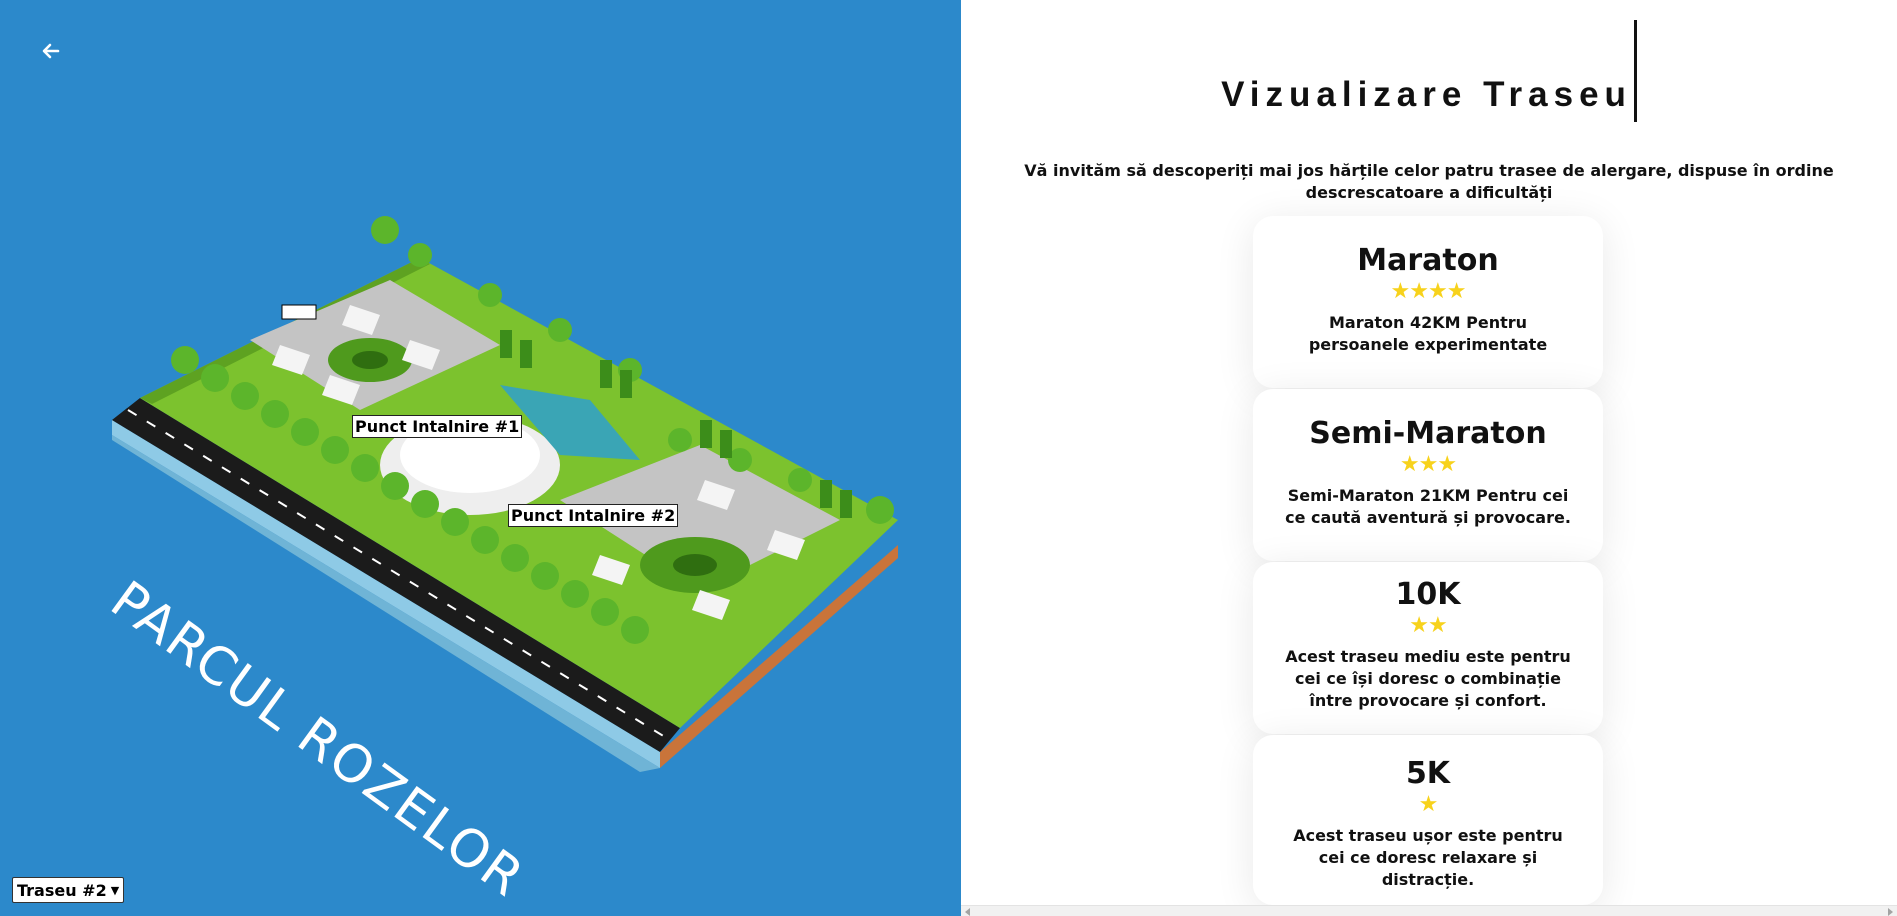 This screenshot has height=916, width=1897. I want to click on meeting-point-marker-2: Punct Intalnire #2, so click(593, 515).